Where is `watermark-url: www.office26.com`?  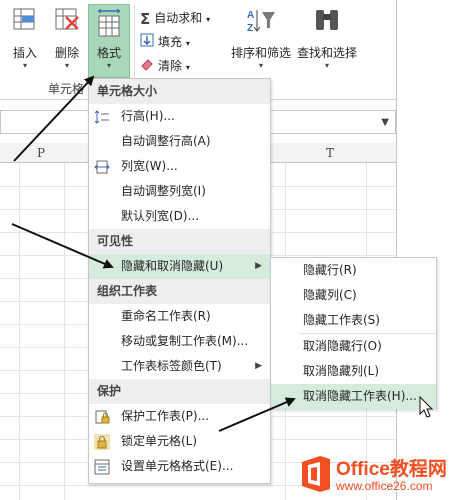
watermark-url: www.office26.com is located at coordinates (384, 486).